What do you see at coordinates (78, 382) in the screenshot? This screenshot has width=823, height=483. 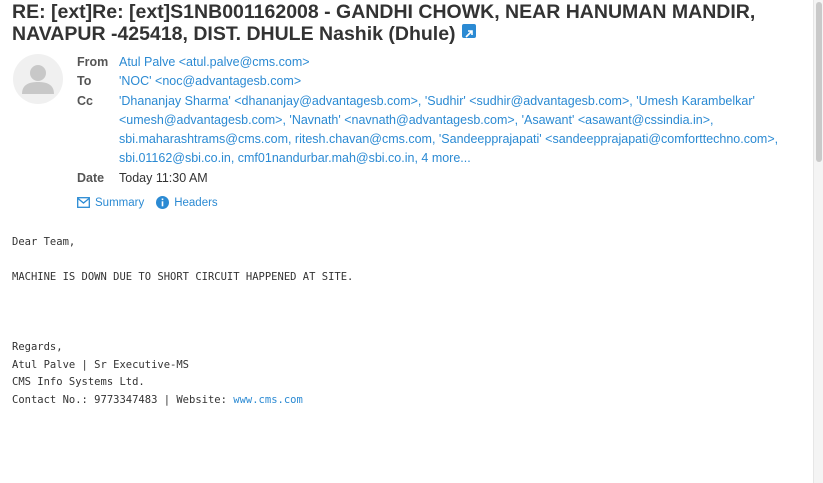 I see `signature-company: CMS Info Systems Ltd.` at bounding box center [78, 382].